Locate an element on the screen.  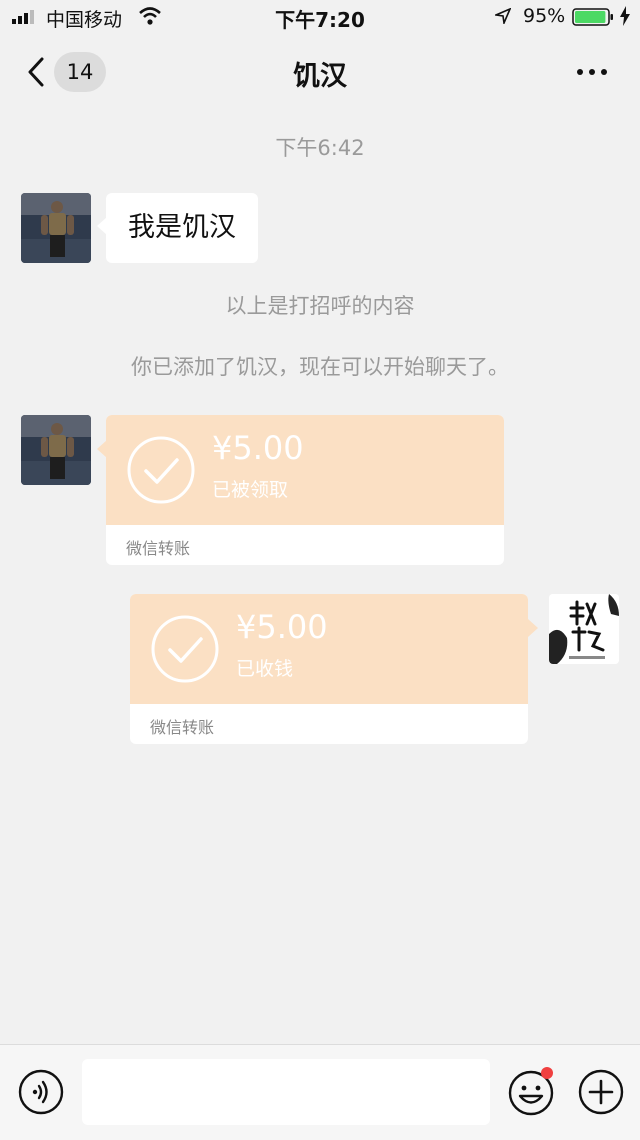
message-input is located at coordinates (286, 1092).